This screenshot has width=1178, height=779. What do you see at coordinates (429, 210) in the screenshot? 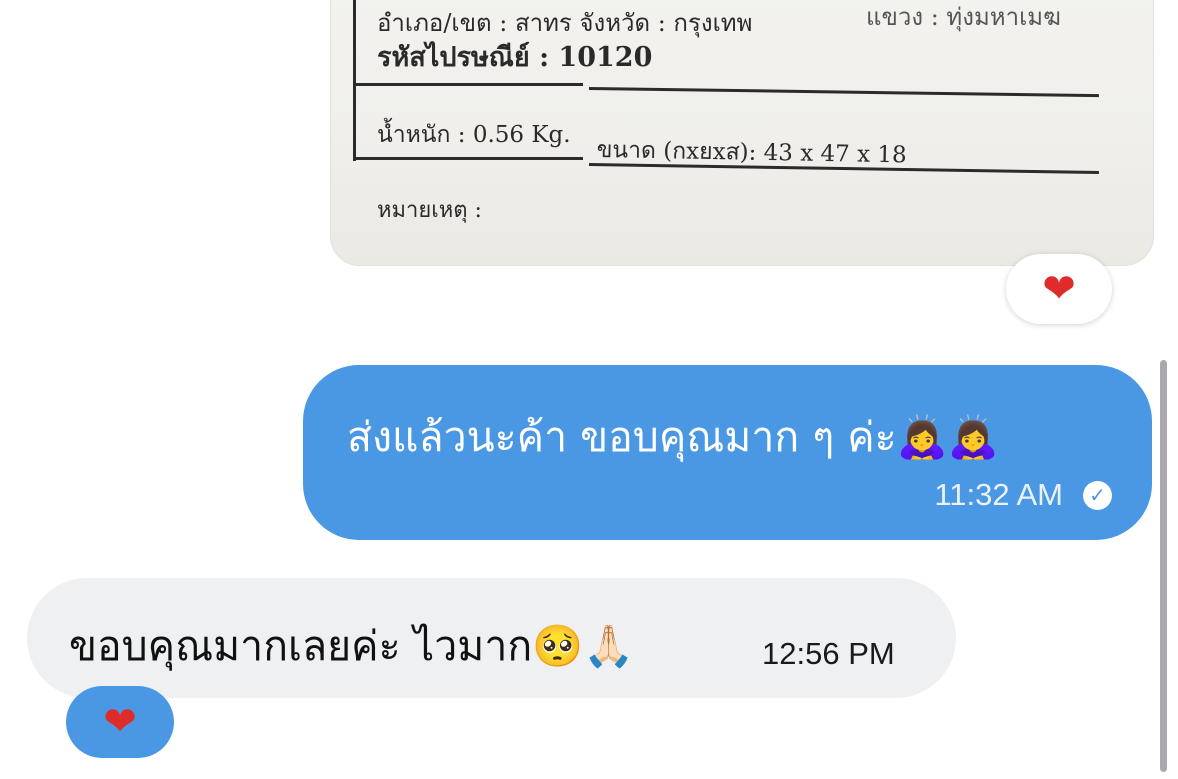
I see `label-note: หมายเหตุ :` at bounding box center [429, 210].